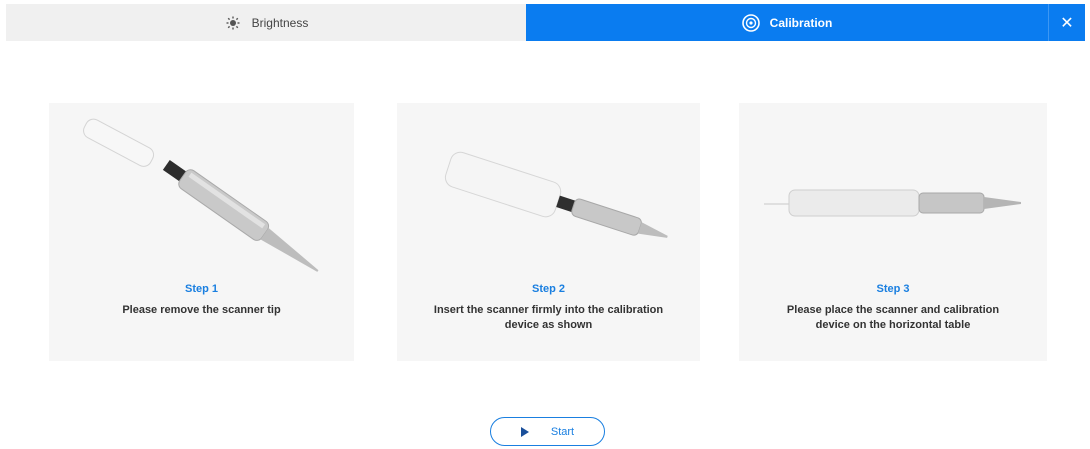 This screenshot has width=1090, height=449. I want to click on close-icon: ✕, so click(1067, 23).